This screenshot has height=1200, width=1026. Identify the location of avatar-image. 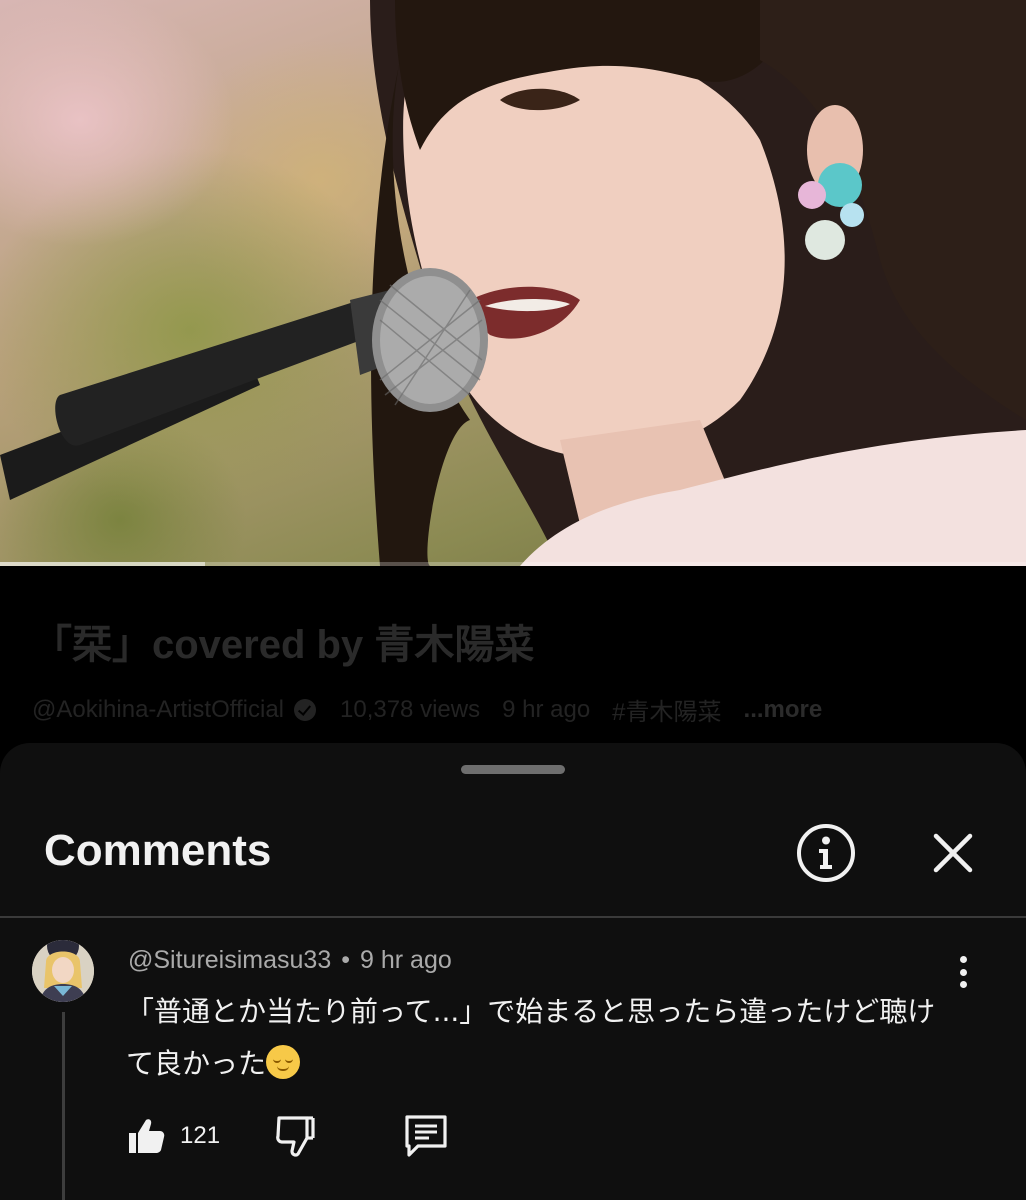
(63, 971).